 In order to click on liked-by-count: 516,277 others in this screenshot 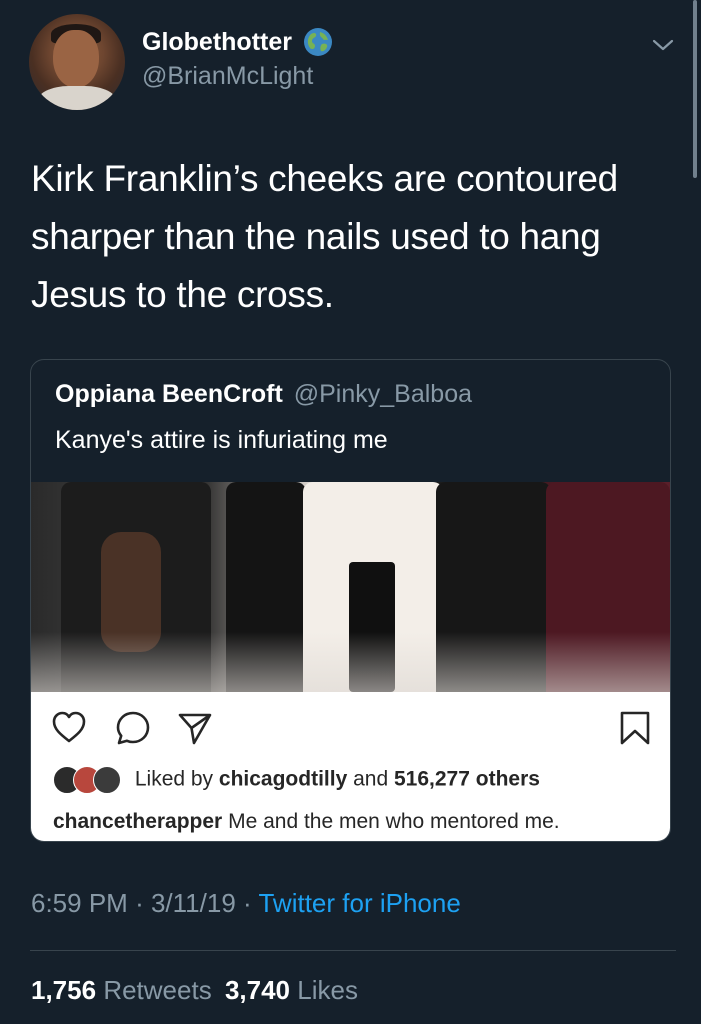, I will do `click(467, 779)`.